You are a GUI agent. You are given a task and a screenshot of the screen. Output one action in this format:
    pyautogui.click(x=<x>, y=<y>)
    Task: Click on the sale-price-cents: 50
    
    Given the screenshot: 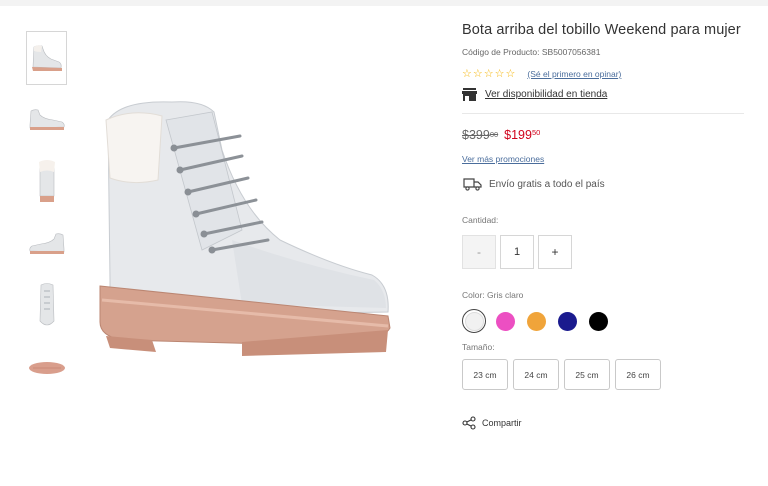 What is the action you would take?
    pyautogui.click(x=536, y=132)
    